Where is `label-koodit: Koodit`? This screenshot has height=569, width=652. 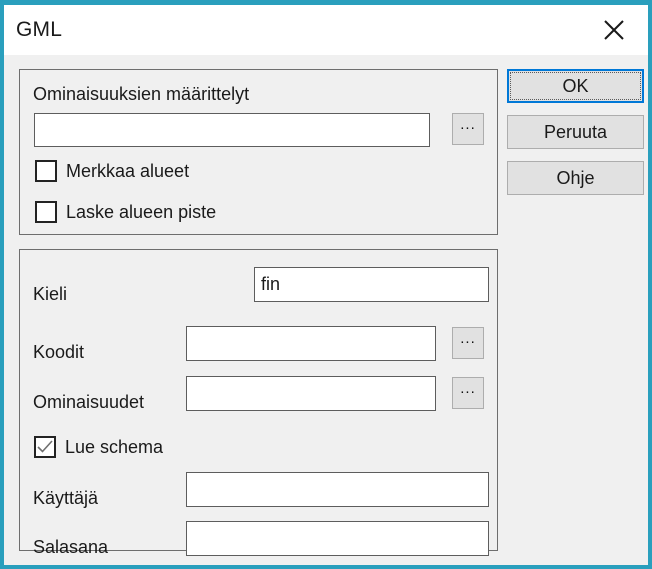 label-koodit: Koodit is located at coordinates (59, 352).